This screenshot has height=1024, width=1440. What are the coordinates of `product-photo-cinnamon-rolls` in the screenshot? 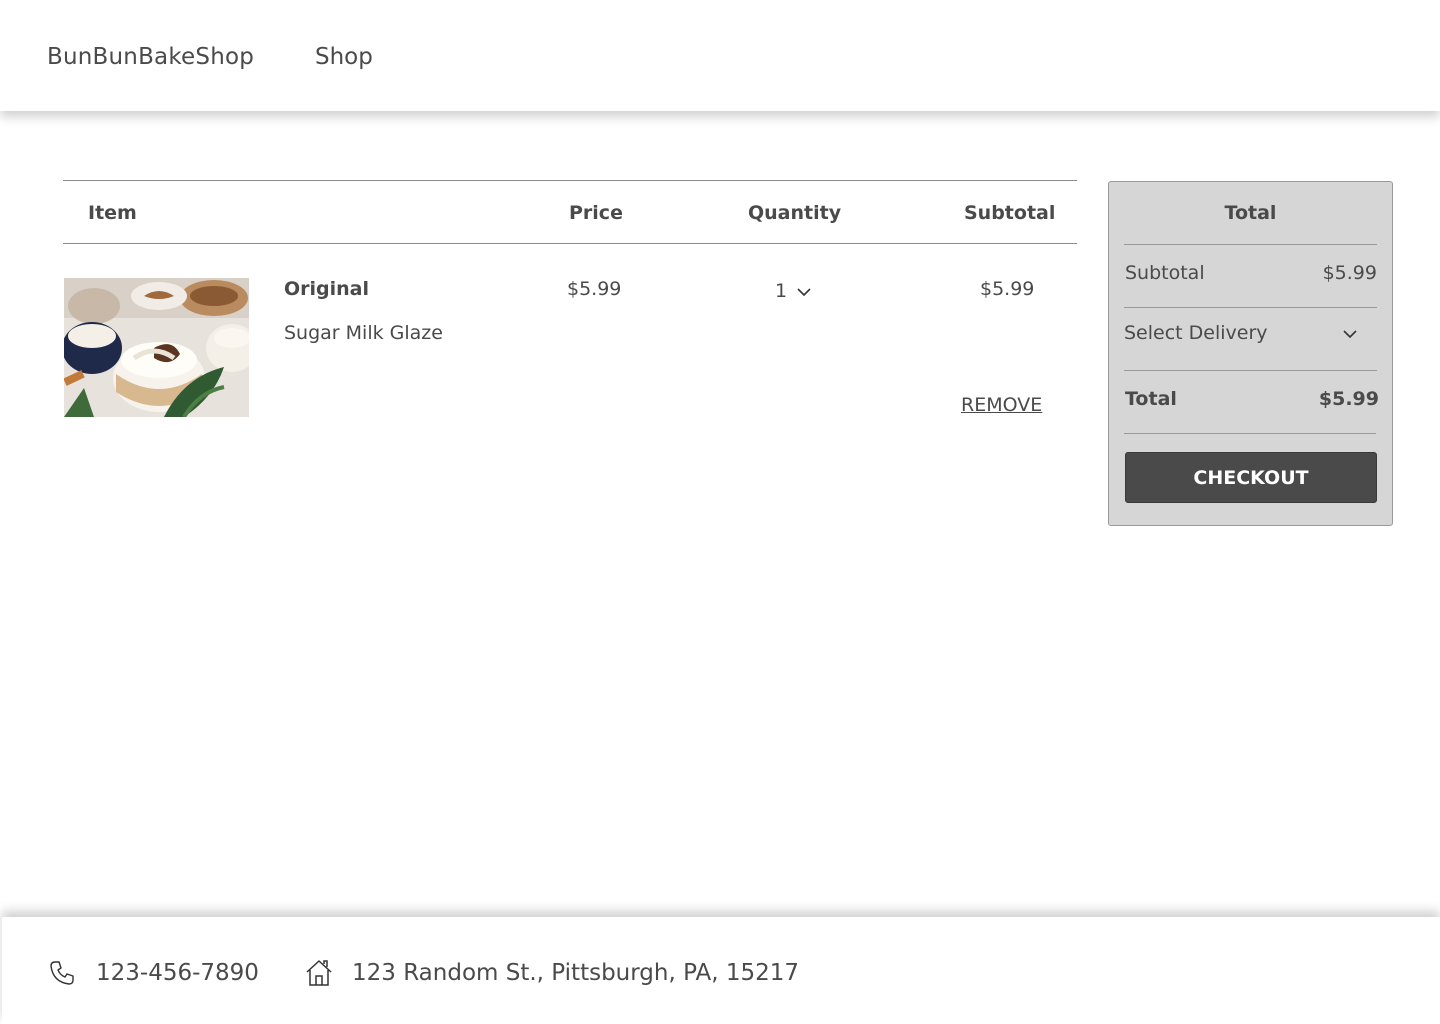 It's located at (156, 347).